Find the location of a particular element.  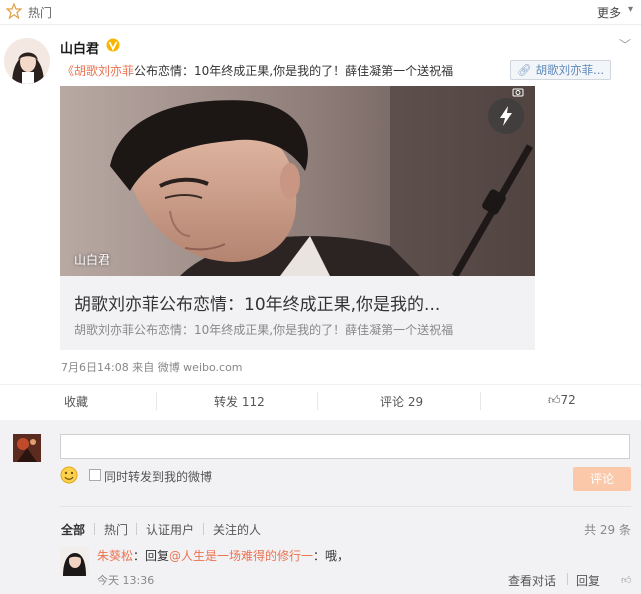

comment-text: 朱葵松：回复@人生是一场难得的修行一：哦， is located at coordinates (223, 555).